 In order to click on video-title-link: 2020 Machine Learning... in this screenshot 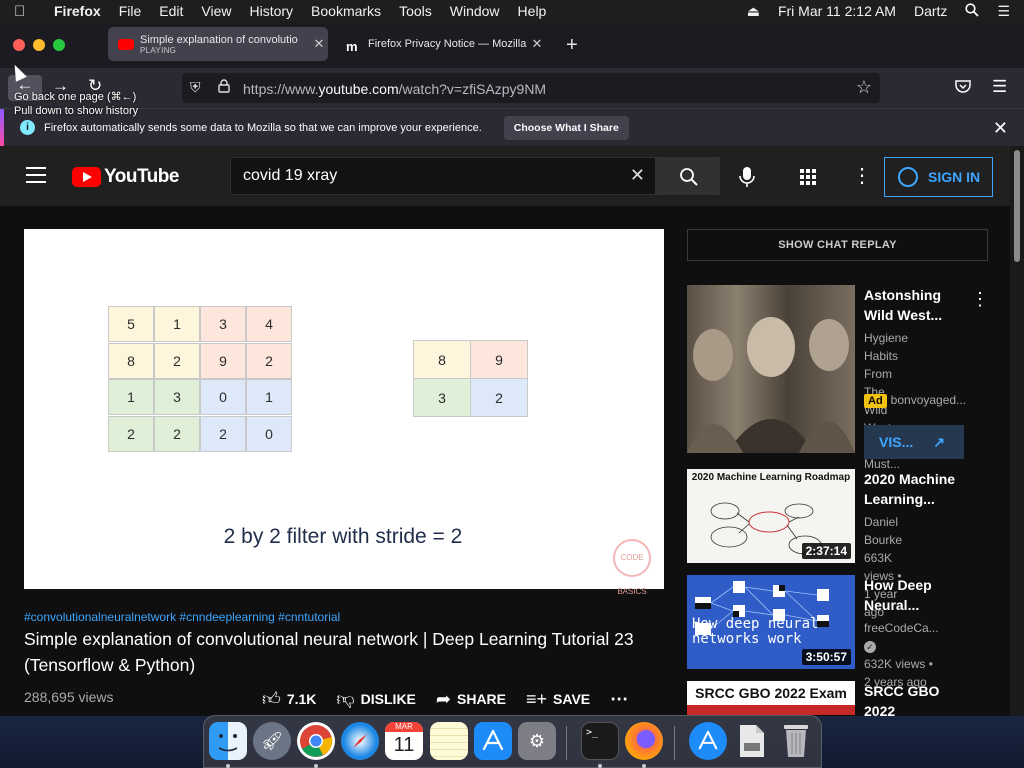, I will do `click(916, 489)`.